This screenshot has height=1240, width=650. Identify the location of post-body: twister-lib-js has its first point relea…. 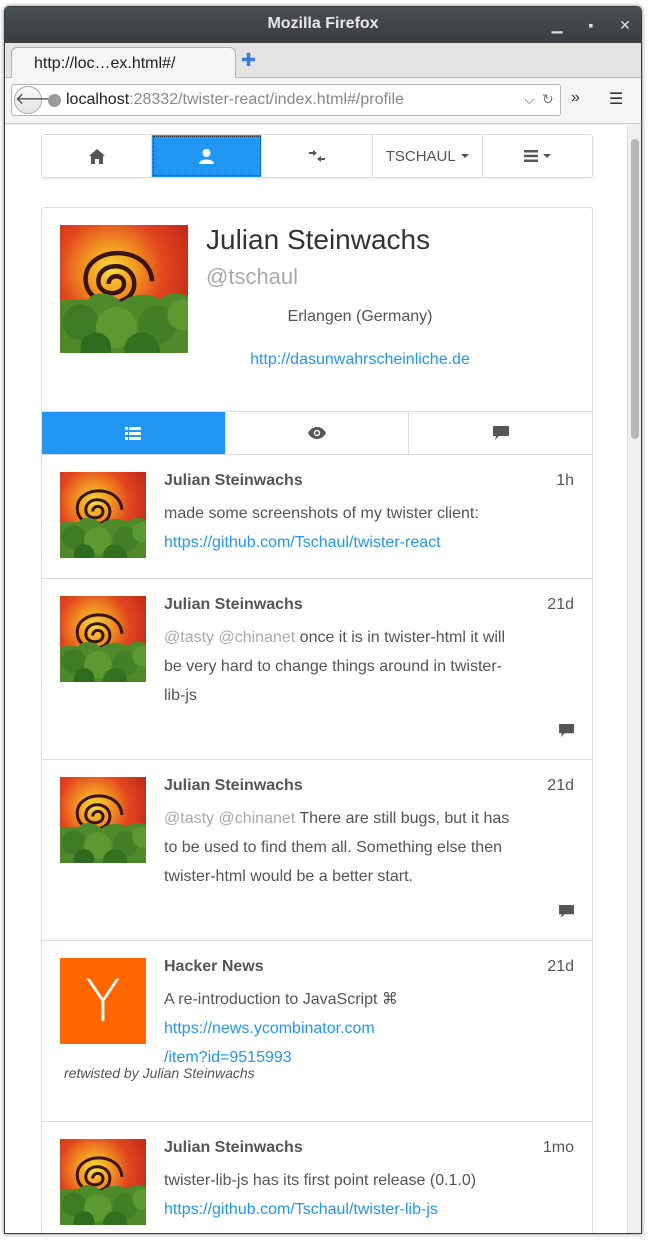
(340, 1195).